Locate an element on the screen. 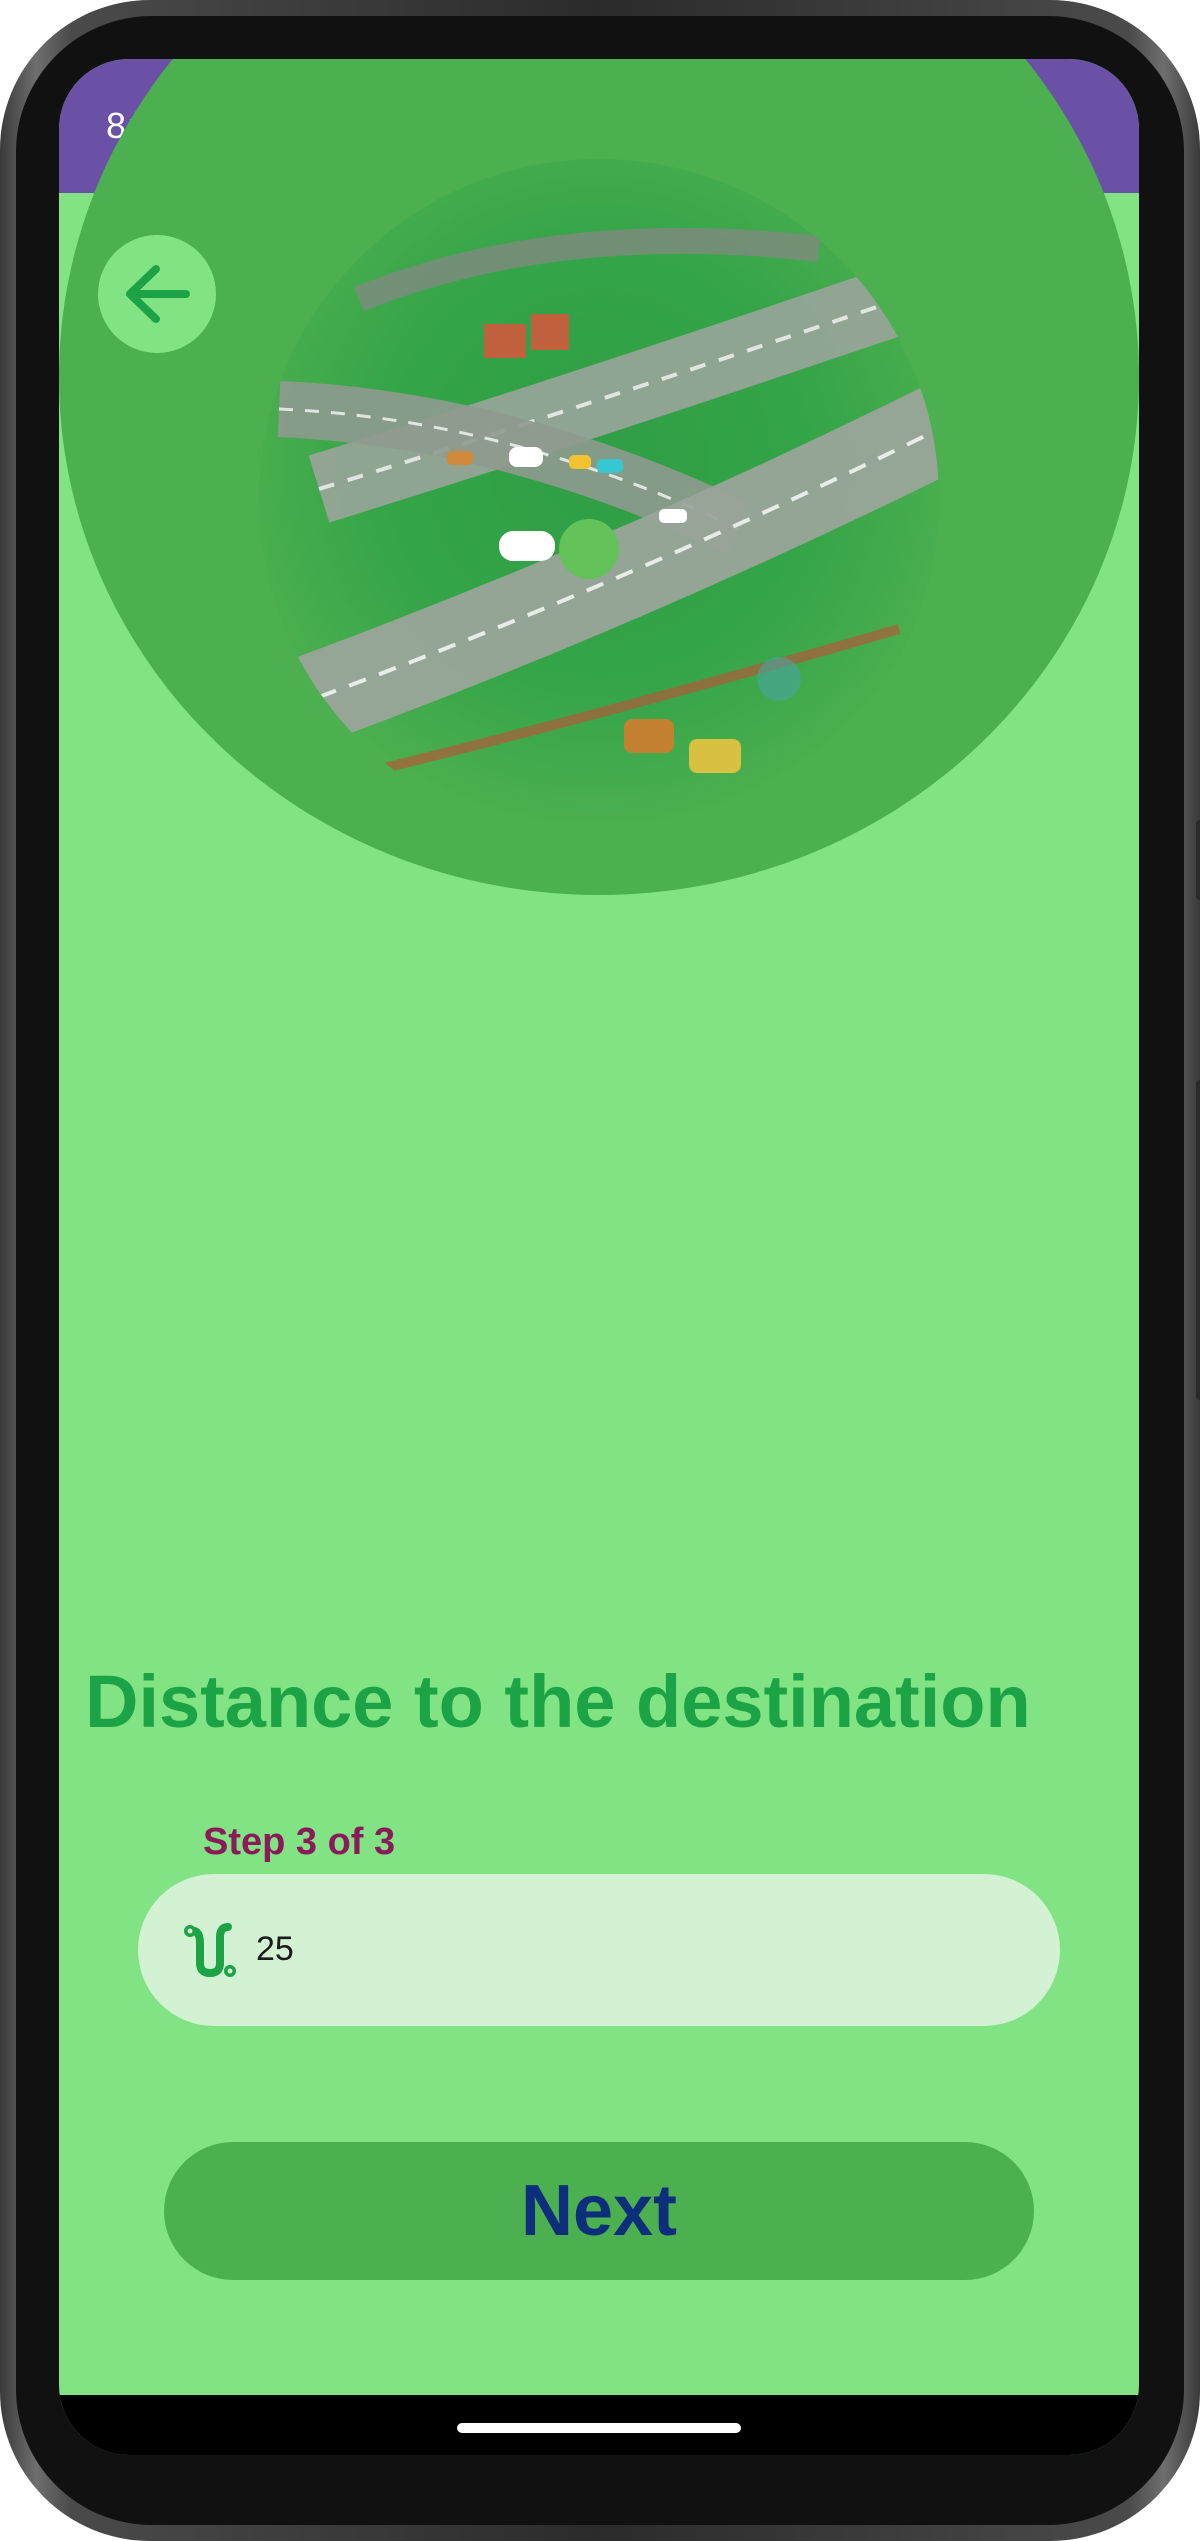  home-indicator is located at coordinates (599, 2428).